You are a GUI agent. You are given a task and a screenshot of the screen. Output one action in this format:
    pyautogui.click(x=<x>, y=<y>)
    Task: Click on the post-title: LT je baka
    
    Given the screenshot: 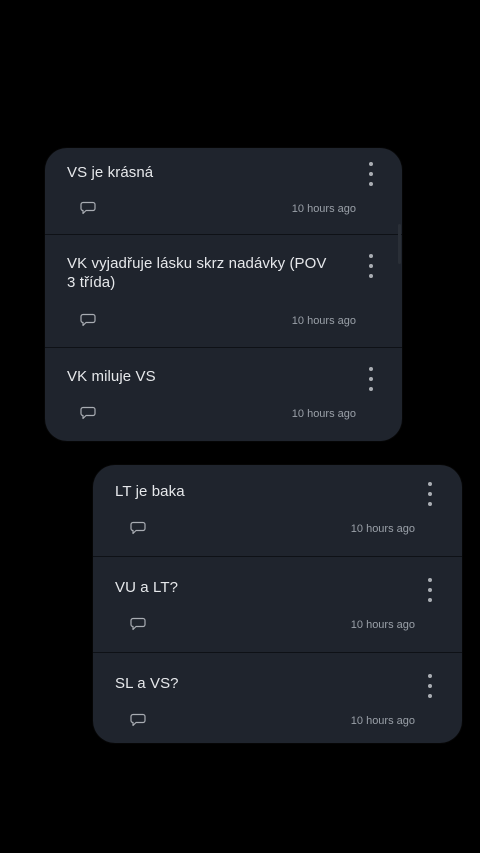 What is the action you would take?
    pyautogui.click(x=150, y=491)
    